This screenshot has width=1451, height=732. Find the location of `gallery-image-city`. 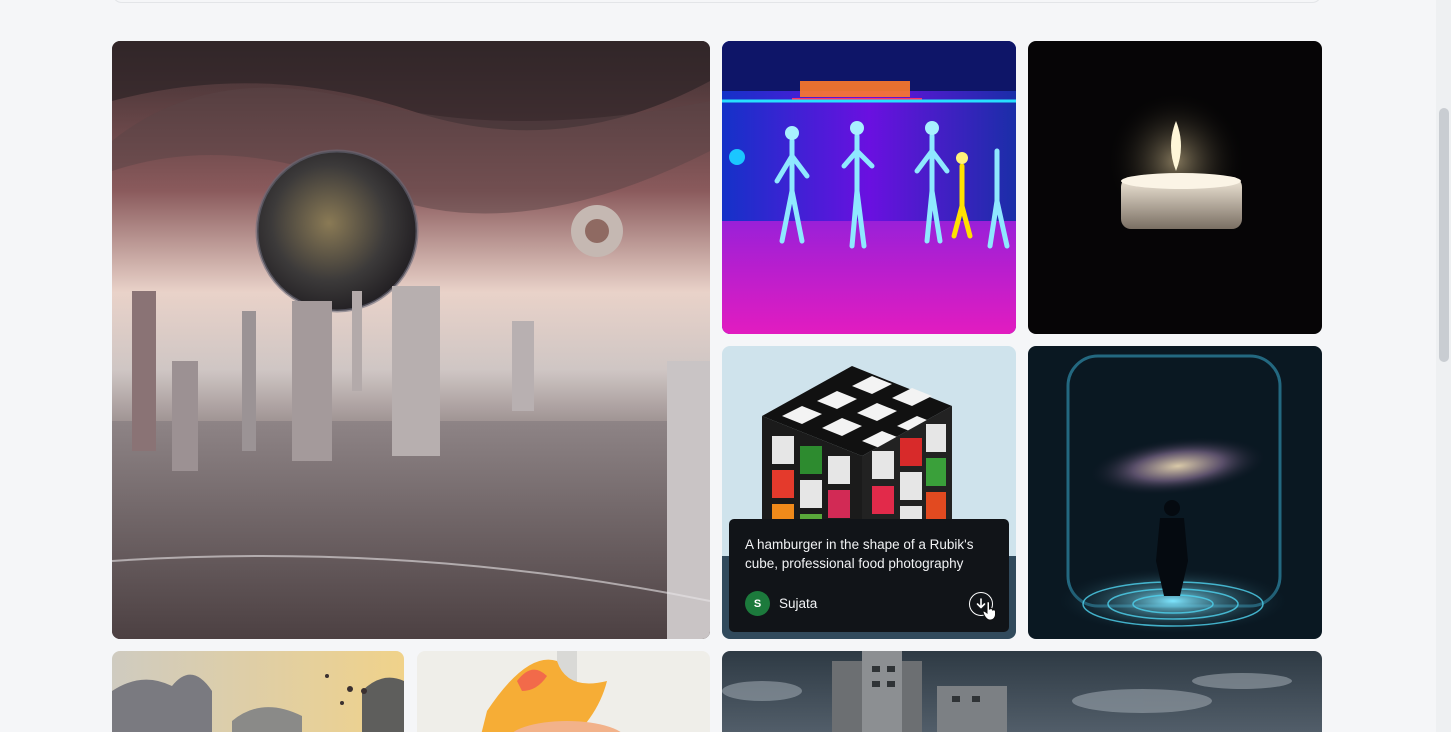

gallery-image-city is located at coordinates (1022, 691).